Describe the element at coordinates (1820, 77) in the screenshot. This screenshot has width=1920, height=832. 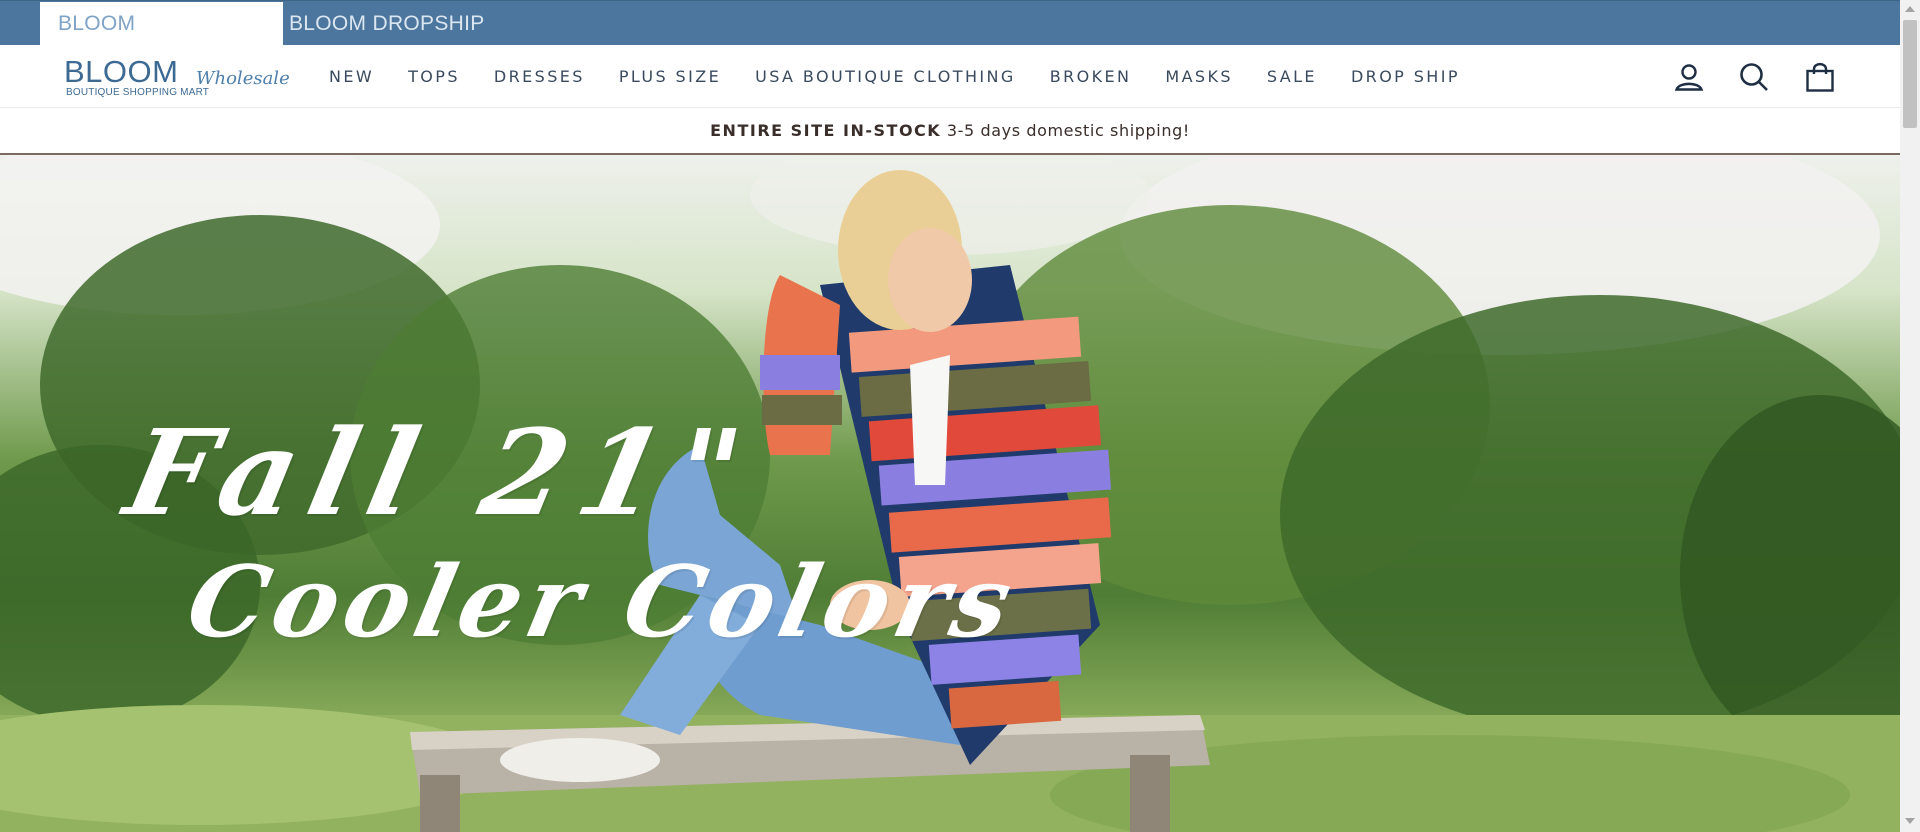
I see `cart-icon` at that location.